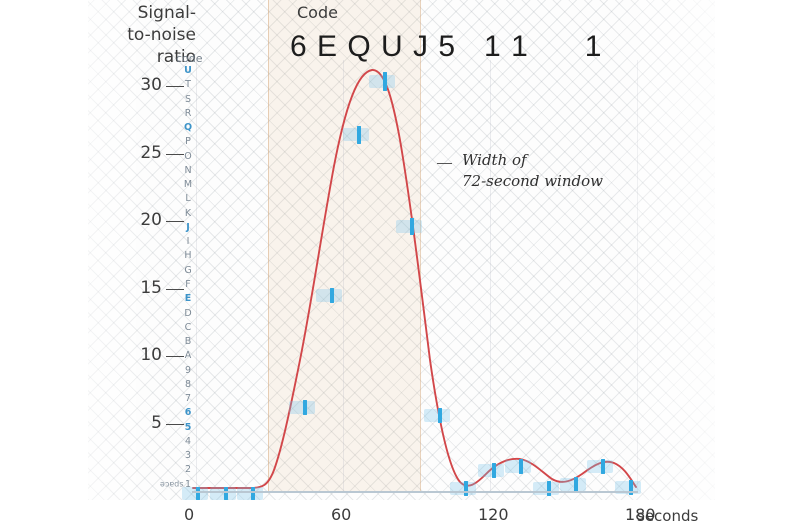  I want to click on code-ladder-letter-H: H, so click(188, 256).